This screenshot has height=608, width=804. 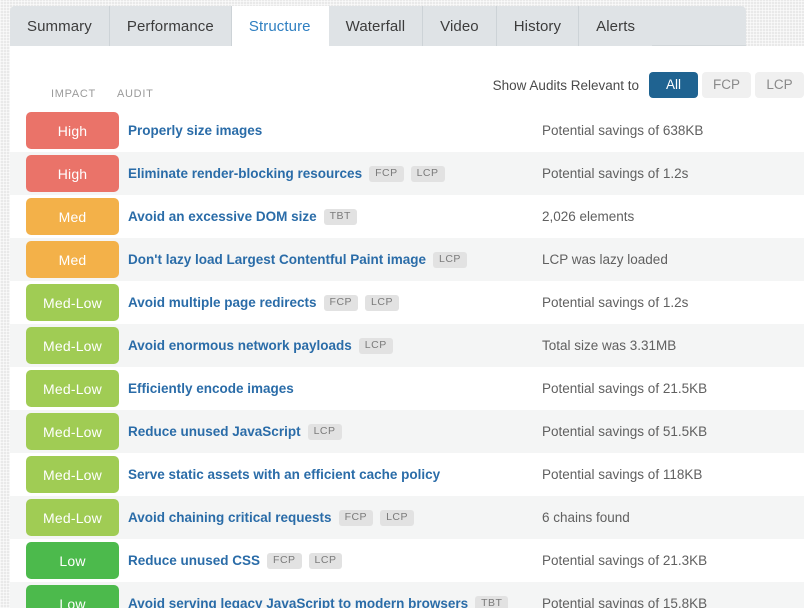 I want to click on audit-cell: Efficiently encode images, so click(x=211, y=388).